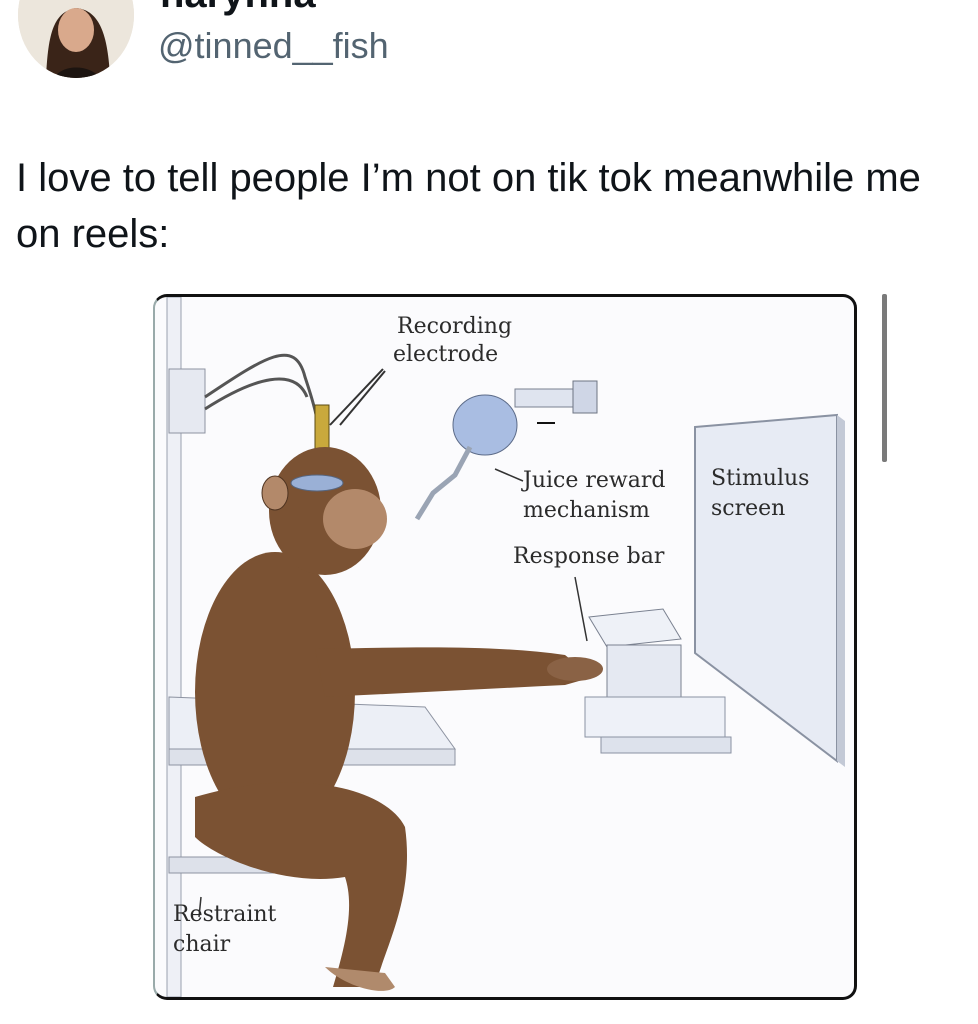 The height and width of the screenshot is (1024, 978). I want to click on label-stimulus: Stimulus, so click(760, 478).